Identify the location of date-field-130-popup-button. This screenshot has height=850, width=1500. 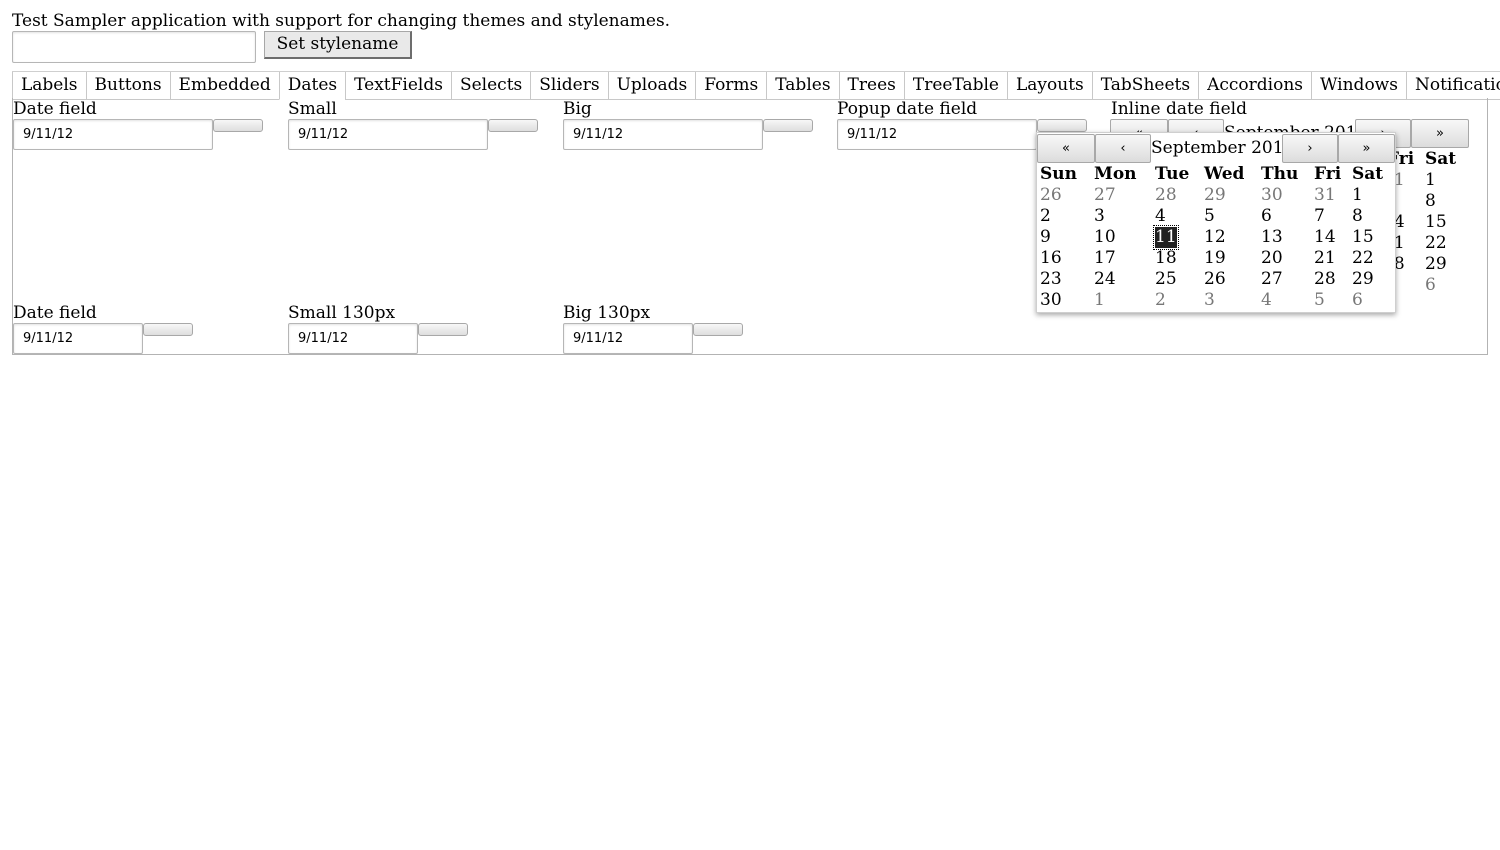
(168, 329).